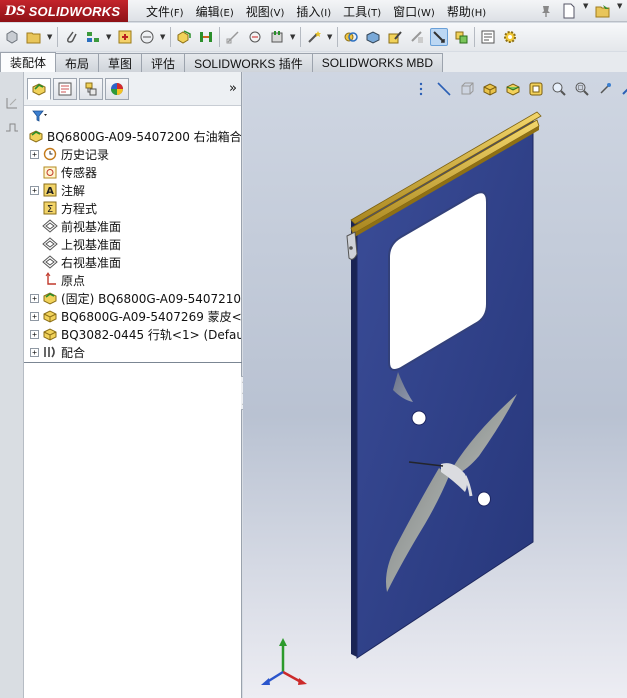 The width and height of the screenshot is (627, 698). Describe the element at coordinates (132, 316) in the screenshot. I see `tree-node: + BQ6800G-A09-5407269 蒙皮<1` at that location.